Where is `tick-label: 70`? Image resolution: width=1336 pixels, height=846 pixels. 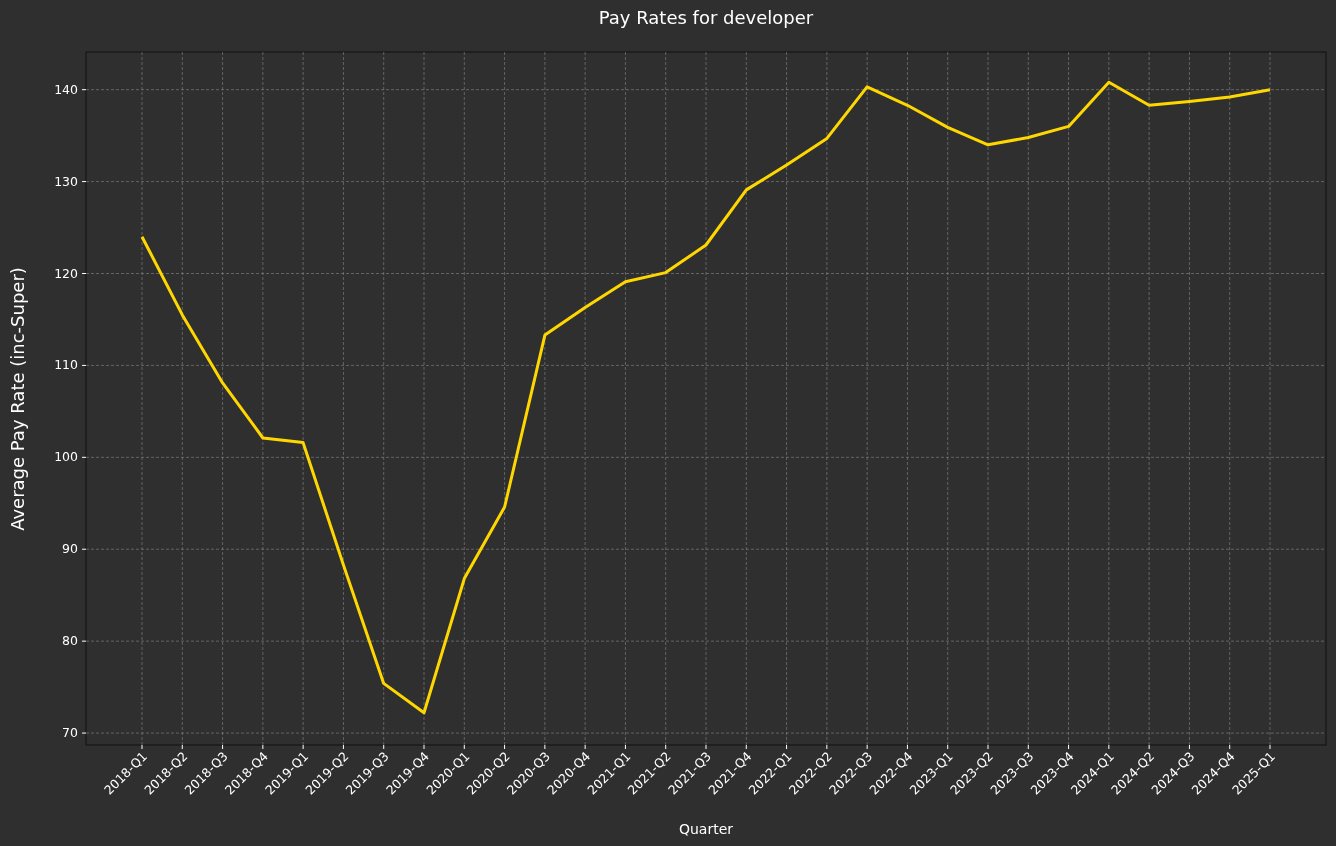
tick-label: 70 is located at coordinates (70, 733).